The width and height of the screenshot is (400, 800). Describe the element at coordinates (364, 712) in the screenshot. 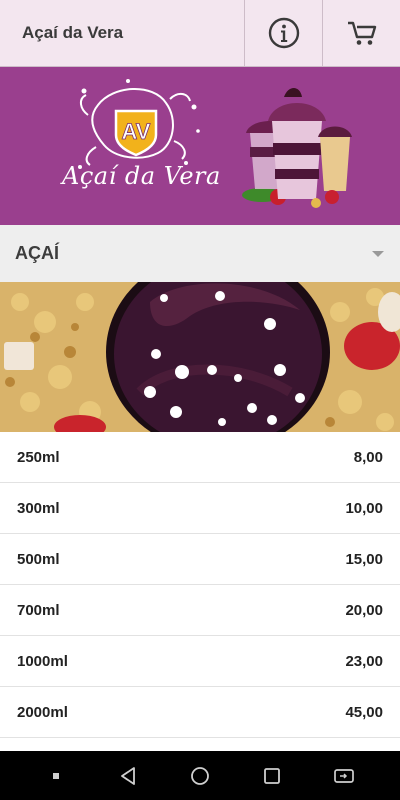

I see `item-price: 45,00` at that location.